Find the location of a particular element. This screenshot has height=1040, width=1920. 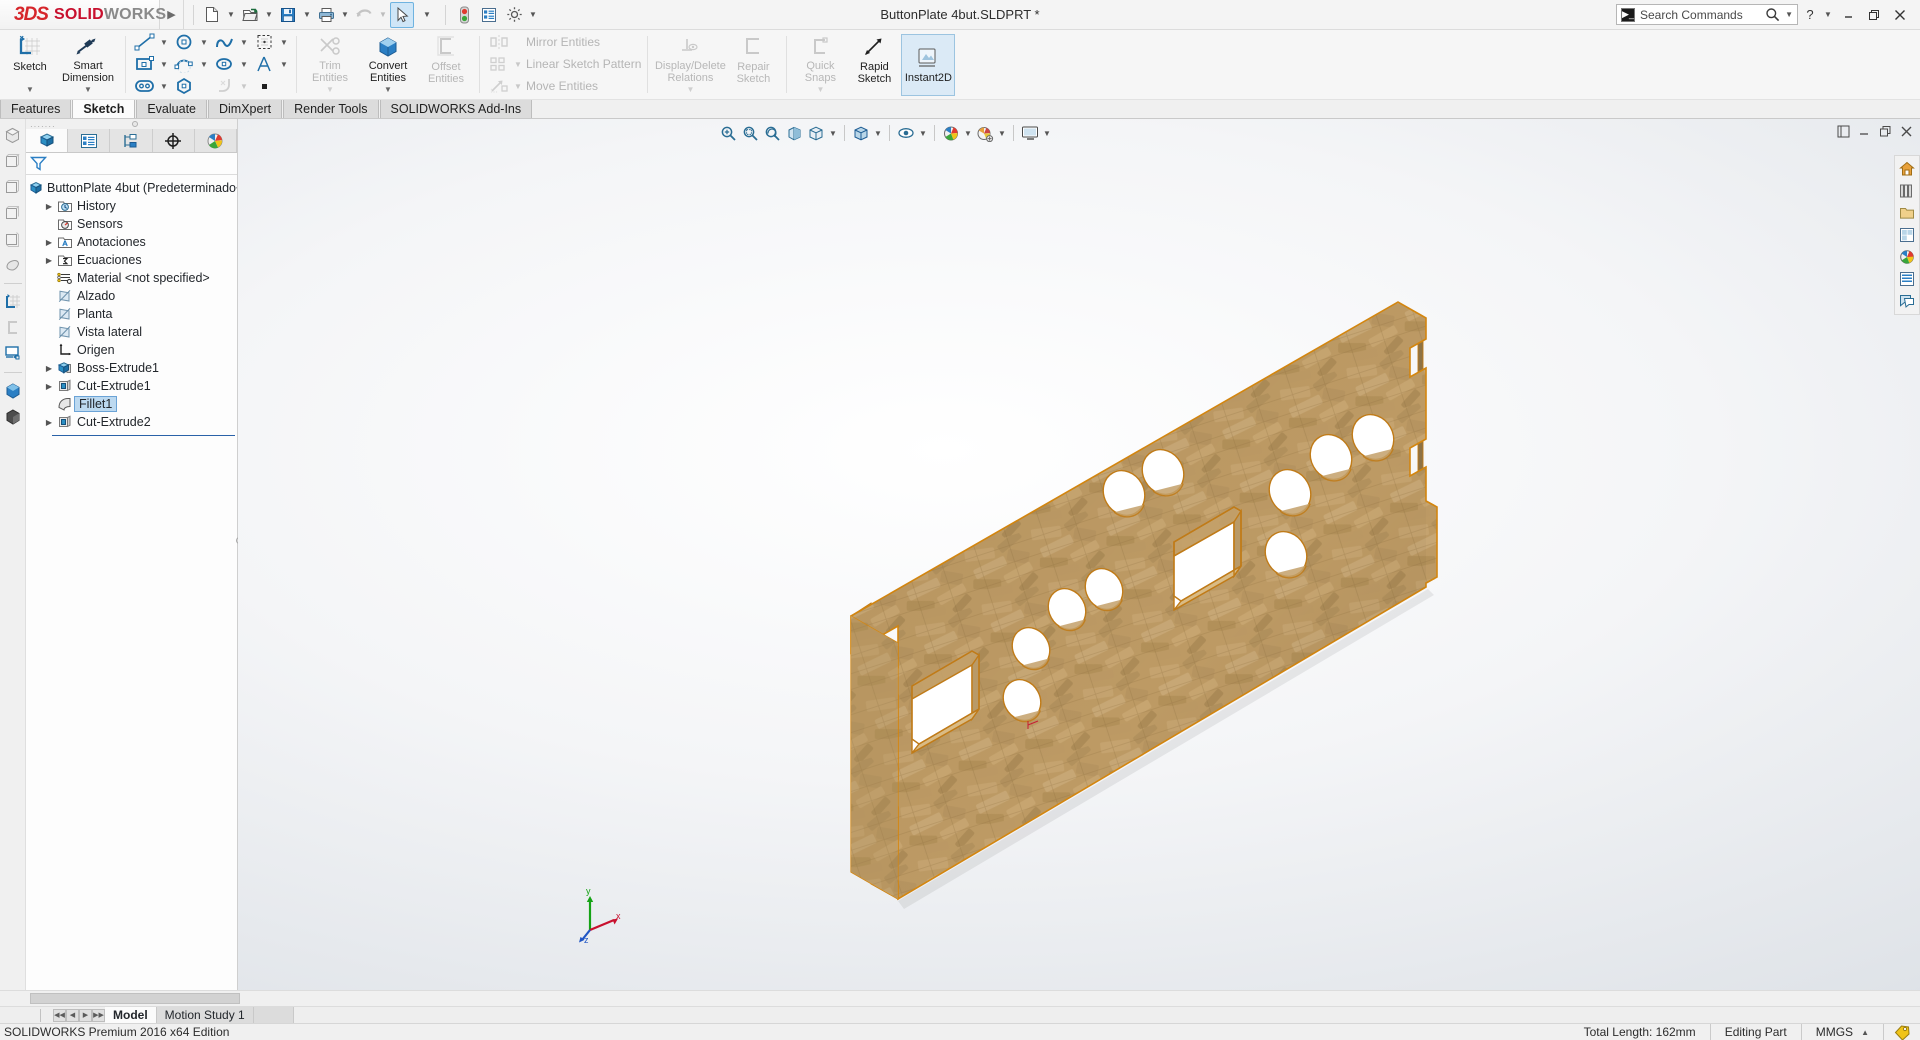

fm-tab-display-manager is located at coordinates (216, 140).